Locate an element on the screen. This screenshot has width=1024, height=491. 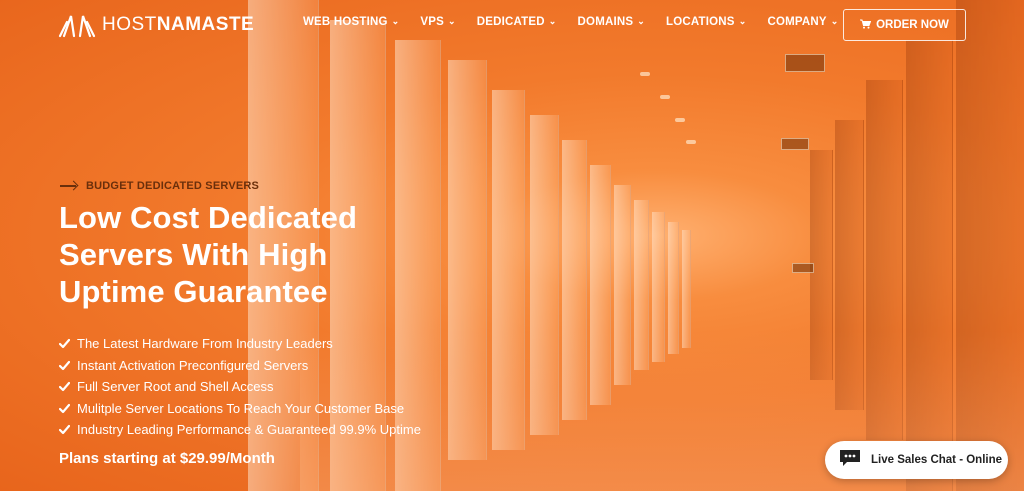
site-logo: HOSTNAMASTE is located at coordinates (156, 25).